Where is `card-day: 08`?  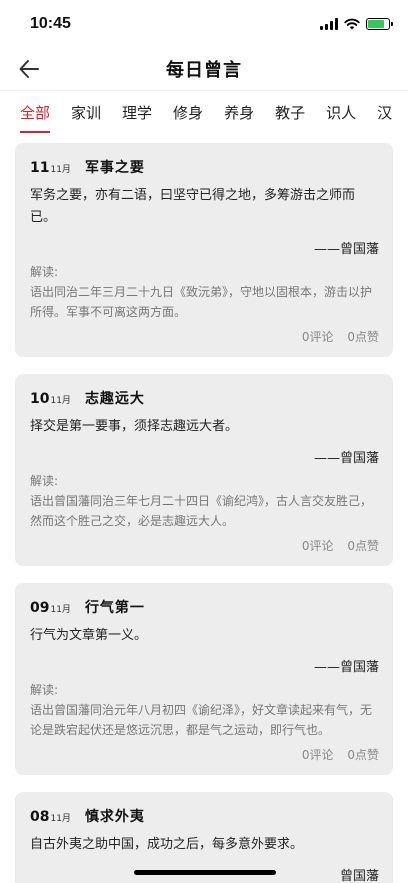 card-day: 08 is located at coordinates (40, 817).